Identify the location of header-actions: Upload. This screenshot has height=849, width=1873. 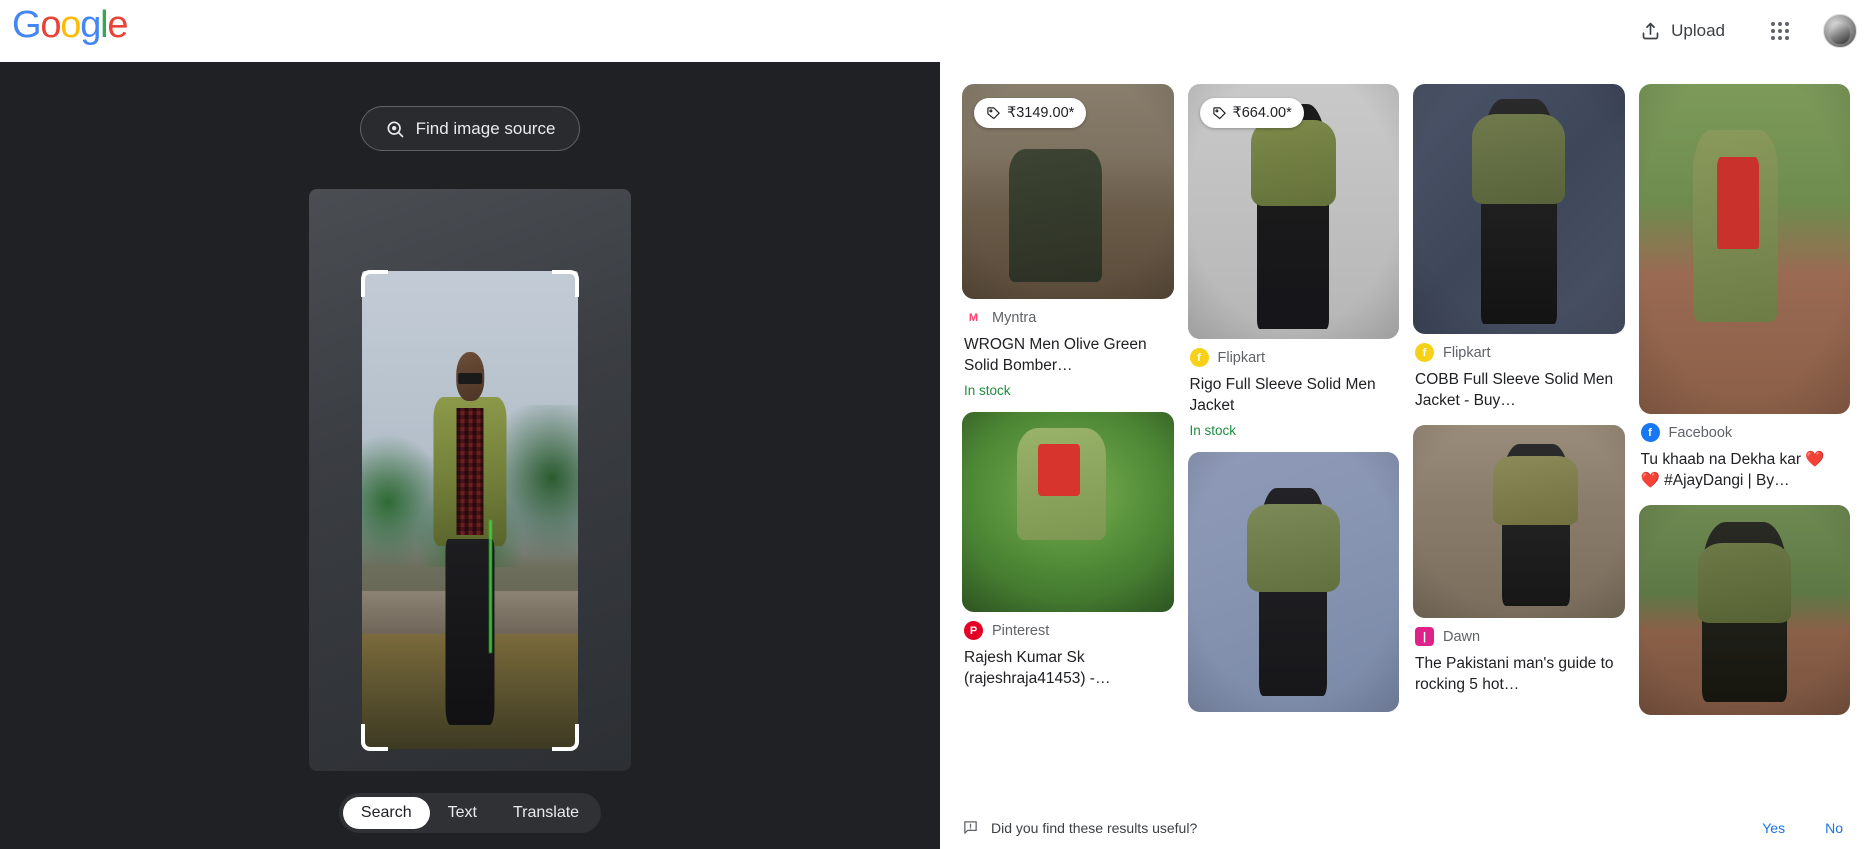
(1750, 31).